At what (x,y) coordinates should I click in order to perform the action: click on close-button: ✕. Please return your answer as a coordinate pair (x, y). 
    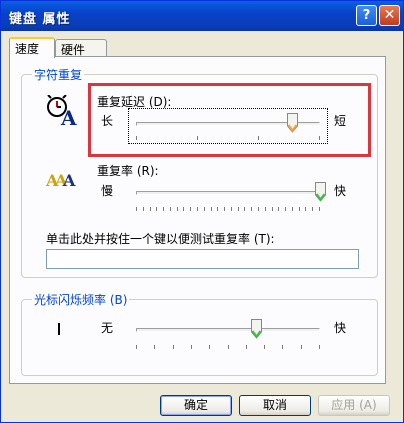
    Looking at the image, I should click on (389, 15).